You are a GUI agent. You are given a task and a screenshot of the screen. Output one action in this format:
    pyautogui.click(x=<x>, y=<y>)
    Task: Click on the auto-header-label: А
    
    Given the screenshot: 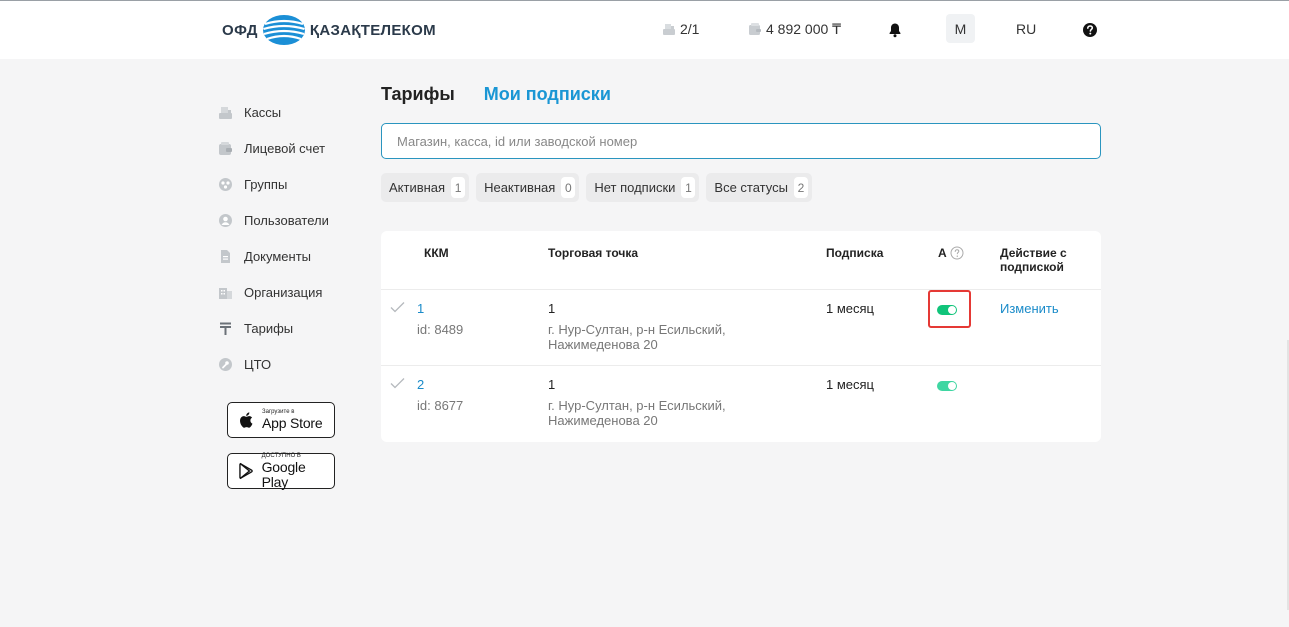 What is the action you would take?
    pyautogui.click(x=942, y=253)
    